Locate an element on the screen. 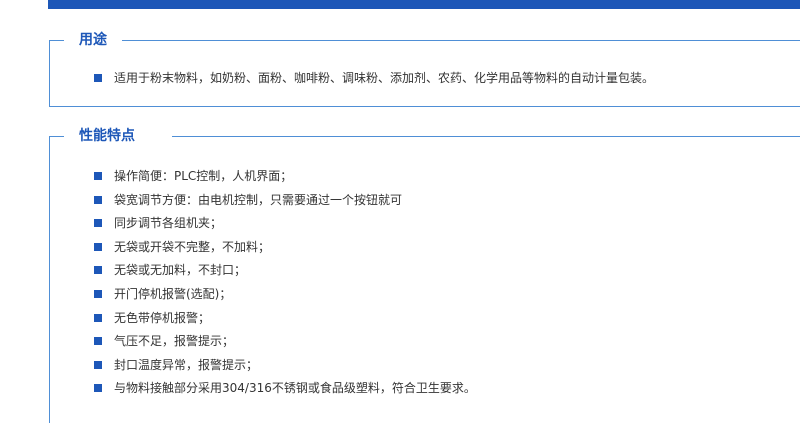 This screenshot has width=800, height=423. section-title-features: 性能特点 is located at coordinates (107, 136).